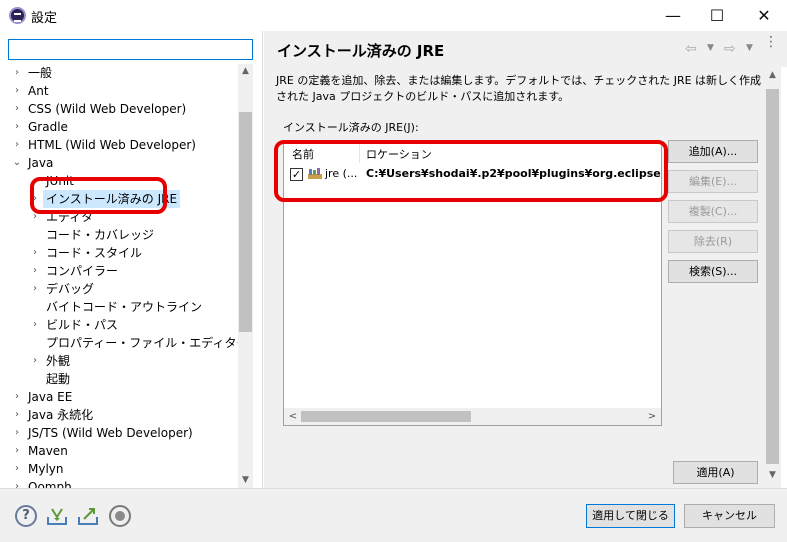 The height and width of the screenshot is (542, 787). Describe the element at coordinates (88, 516) in the screenshot. I see `export-icon` at that location.